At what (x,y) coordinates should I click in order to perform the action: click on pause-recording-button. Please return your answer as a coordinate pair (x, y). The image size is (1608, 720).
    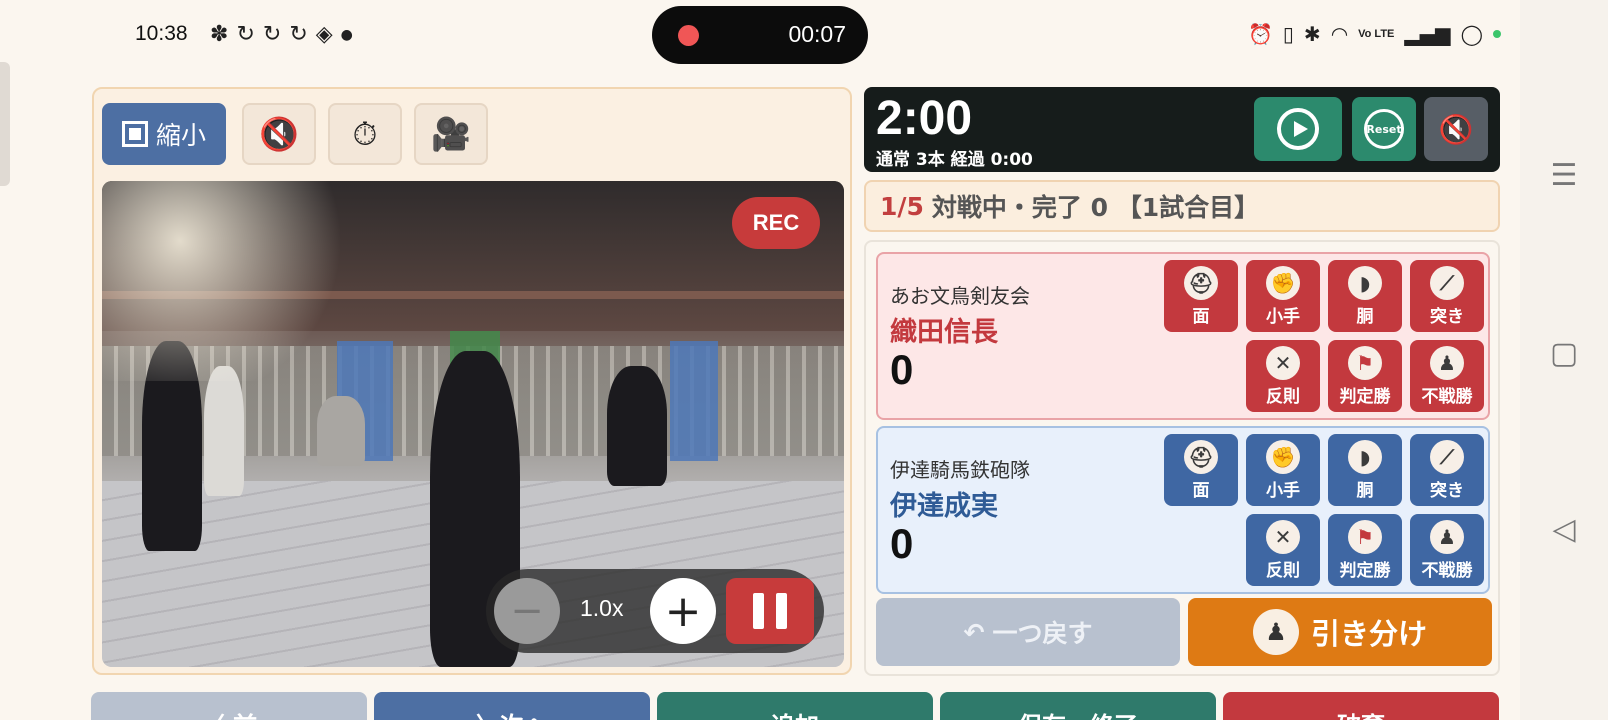
    Looking at the image, I should click on (770, 611).